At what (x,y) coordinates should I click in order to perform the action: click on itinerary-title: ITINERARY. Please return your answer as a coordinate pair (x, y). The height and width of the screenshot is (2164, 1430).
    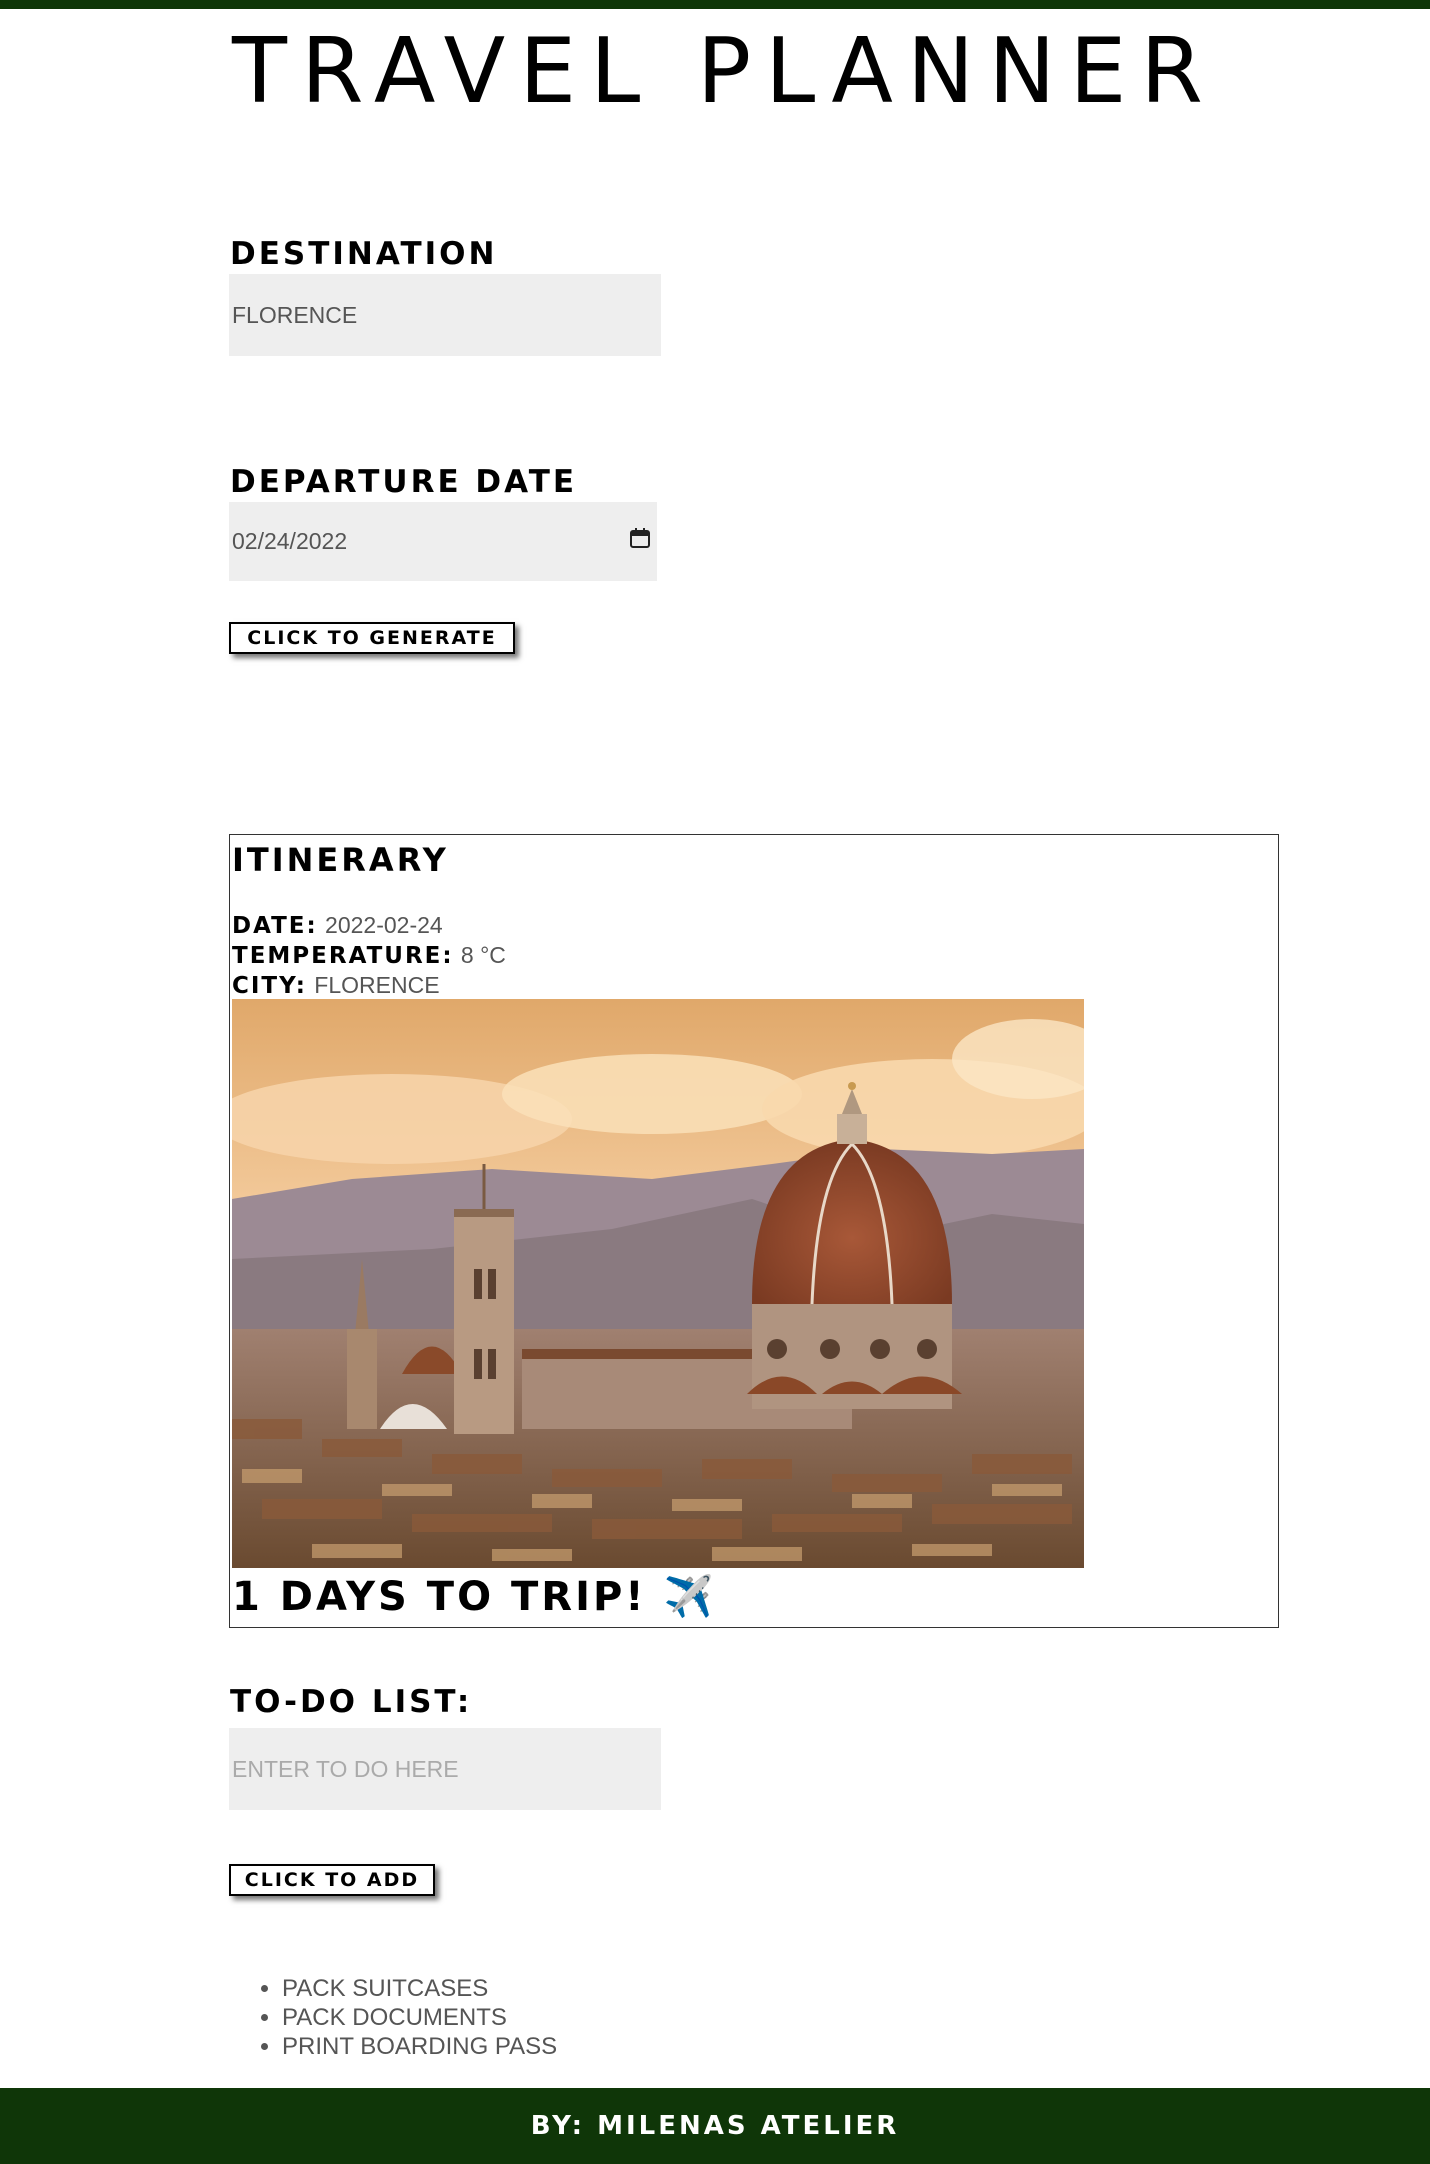
    Looking at the image, I should click on (340, 860).